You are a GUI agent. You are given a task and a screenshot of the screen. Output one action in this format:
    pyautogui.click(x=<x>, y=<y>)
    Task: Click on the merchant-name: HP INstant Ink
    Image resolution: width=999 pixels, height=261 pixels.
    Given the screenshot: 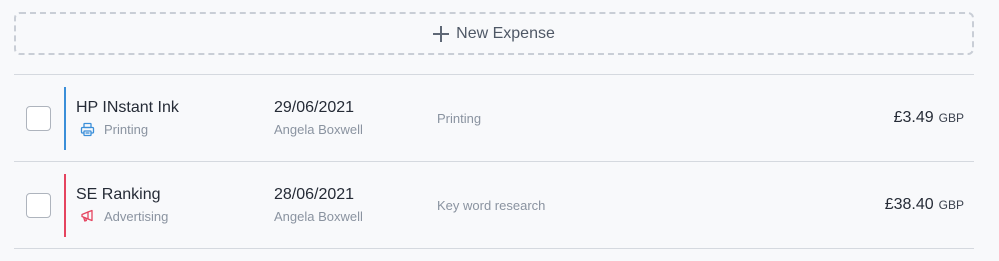 What is the action you would take?
    pyautogui.click(x=127, y=107)
    